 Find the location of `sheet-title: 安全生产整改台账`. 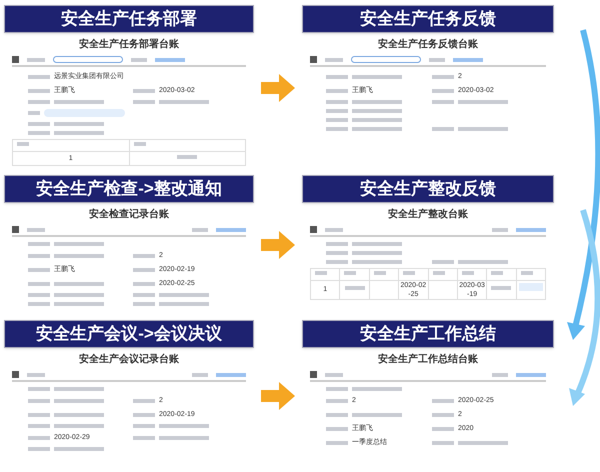

sheet-title: 安全生产整改台账 is located at coordinates (428, 214).